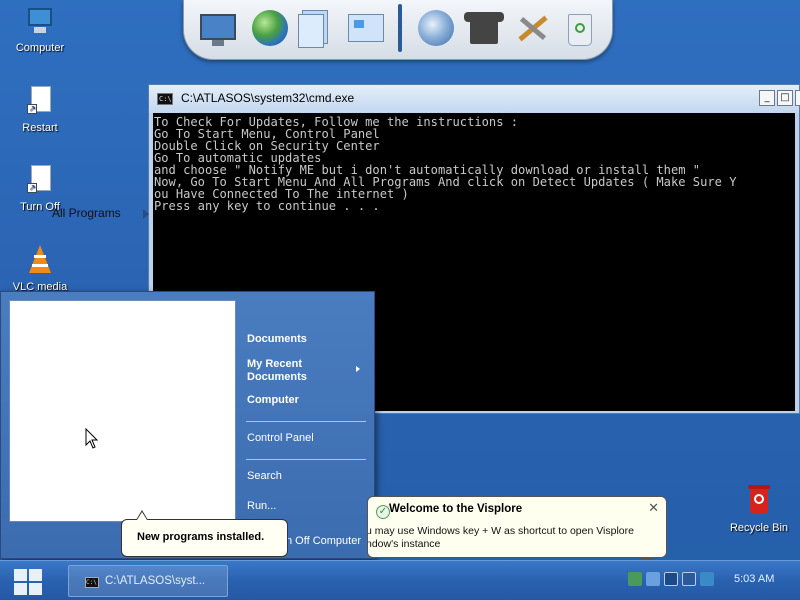  What do you see at coordinates (754, 579) in the screenshot?
I see `taskbar-clock: 5:03 AM` at bounding box center [754, 579].